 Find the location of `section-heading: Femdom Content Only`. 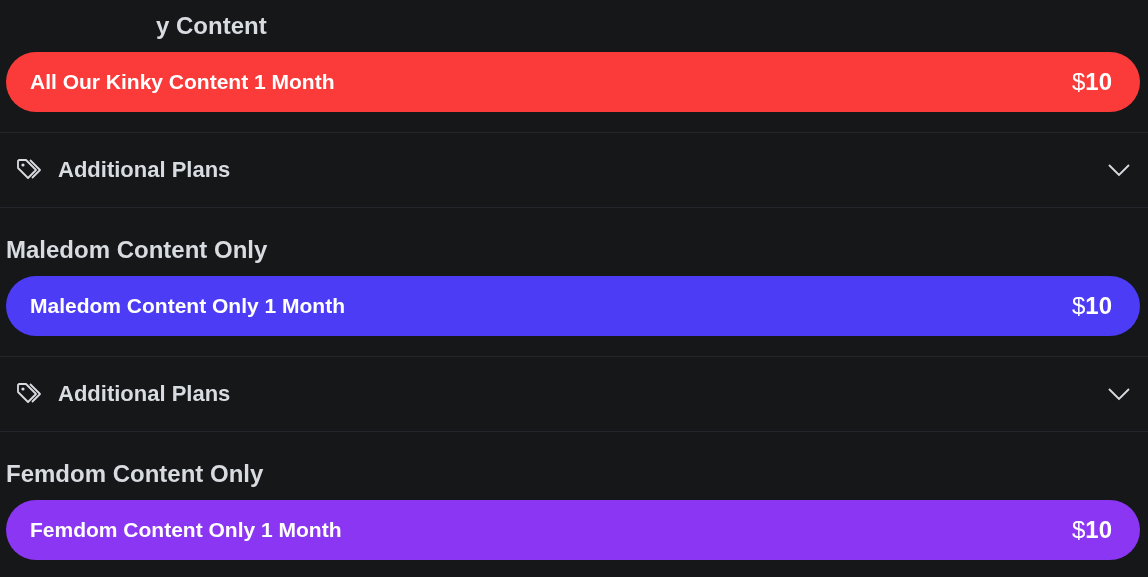

section-heading: Femdom Content Only is located at coordinates (135, 474).